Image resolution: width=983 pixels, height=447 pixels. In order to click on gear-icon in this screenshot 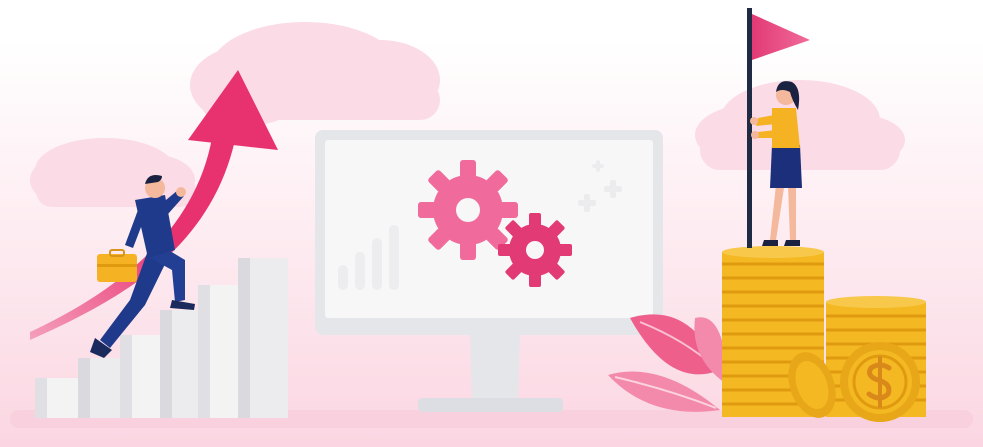, I will do `click(535, 250)`.